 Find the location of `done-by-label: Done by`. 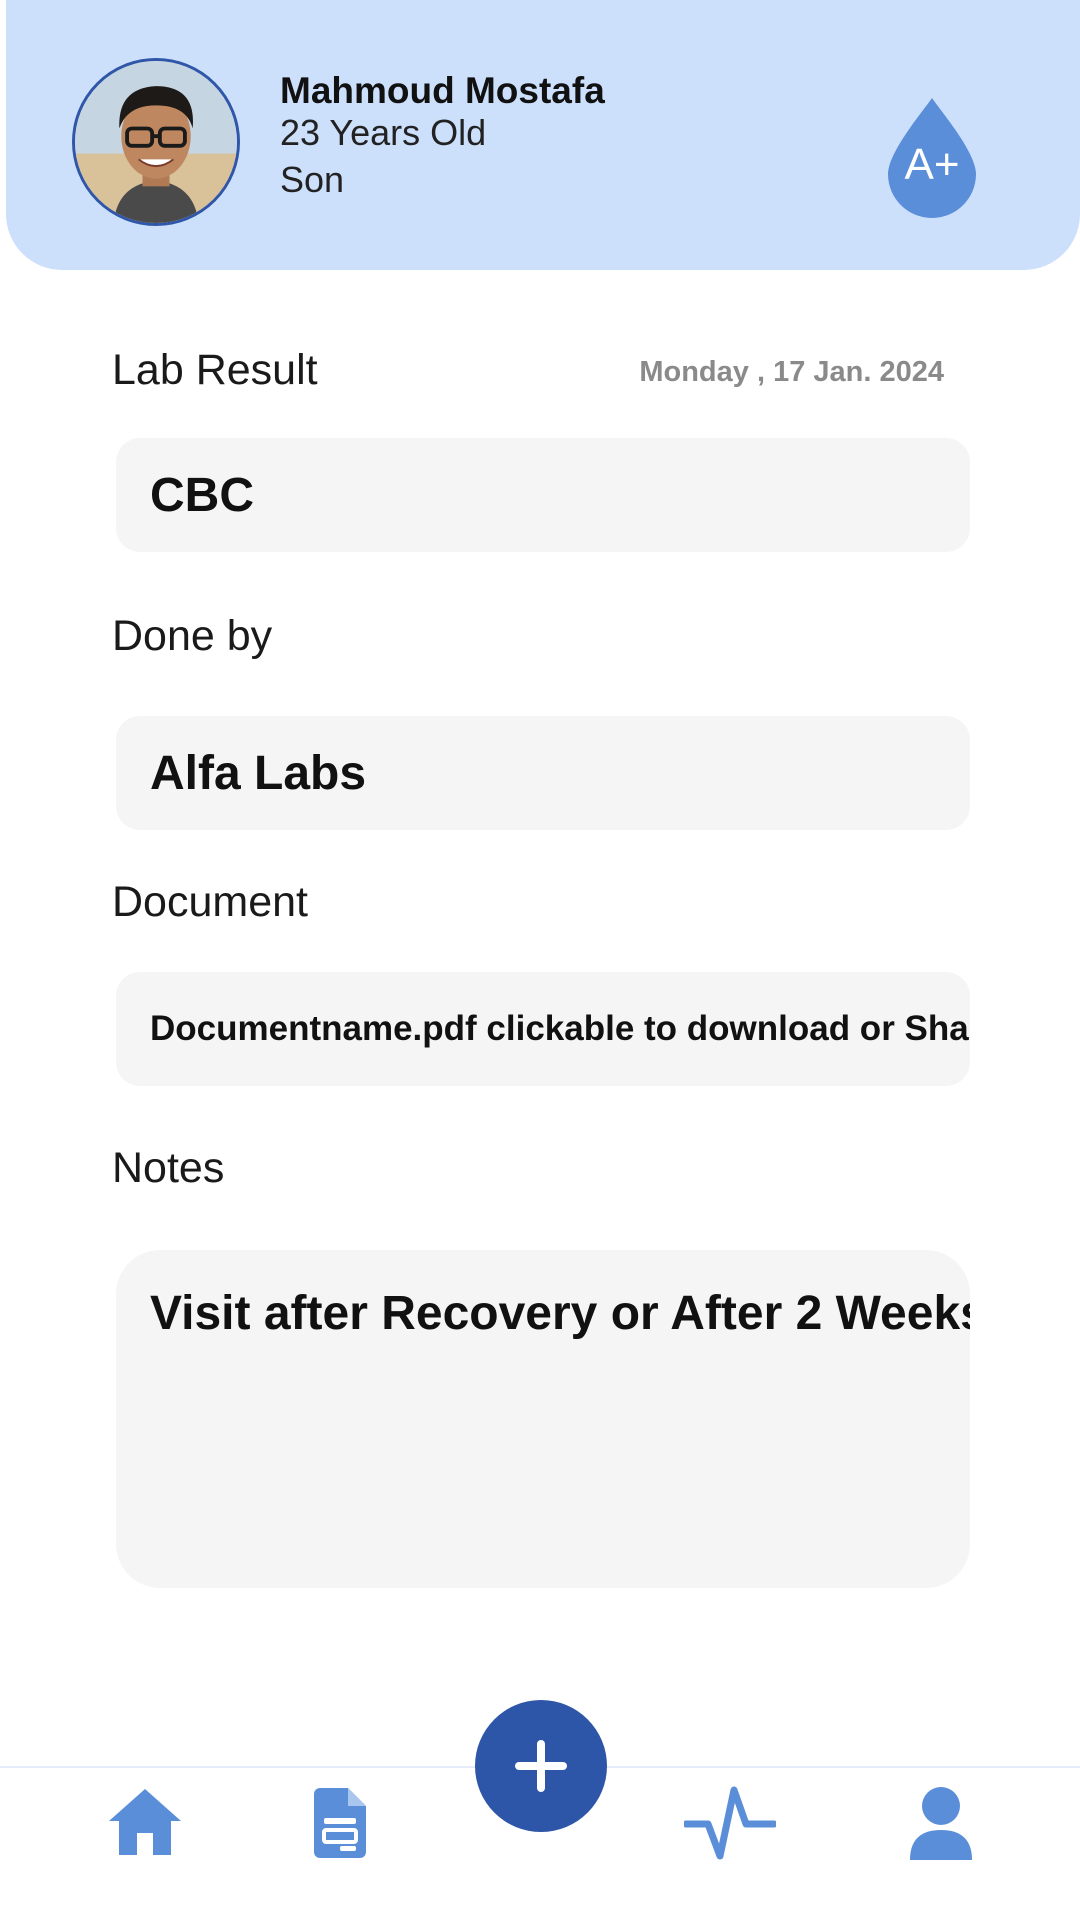

done-by-label: Done by is located at coordinates (192, 636).